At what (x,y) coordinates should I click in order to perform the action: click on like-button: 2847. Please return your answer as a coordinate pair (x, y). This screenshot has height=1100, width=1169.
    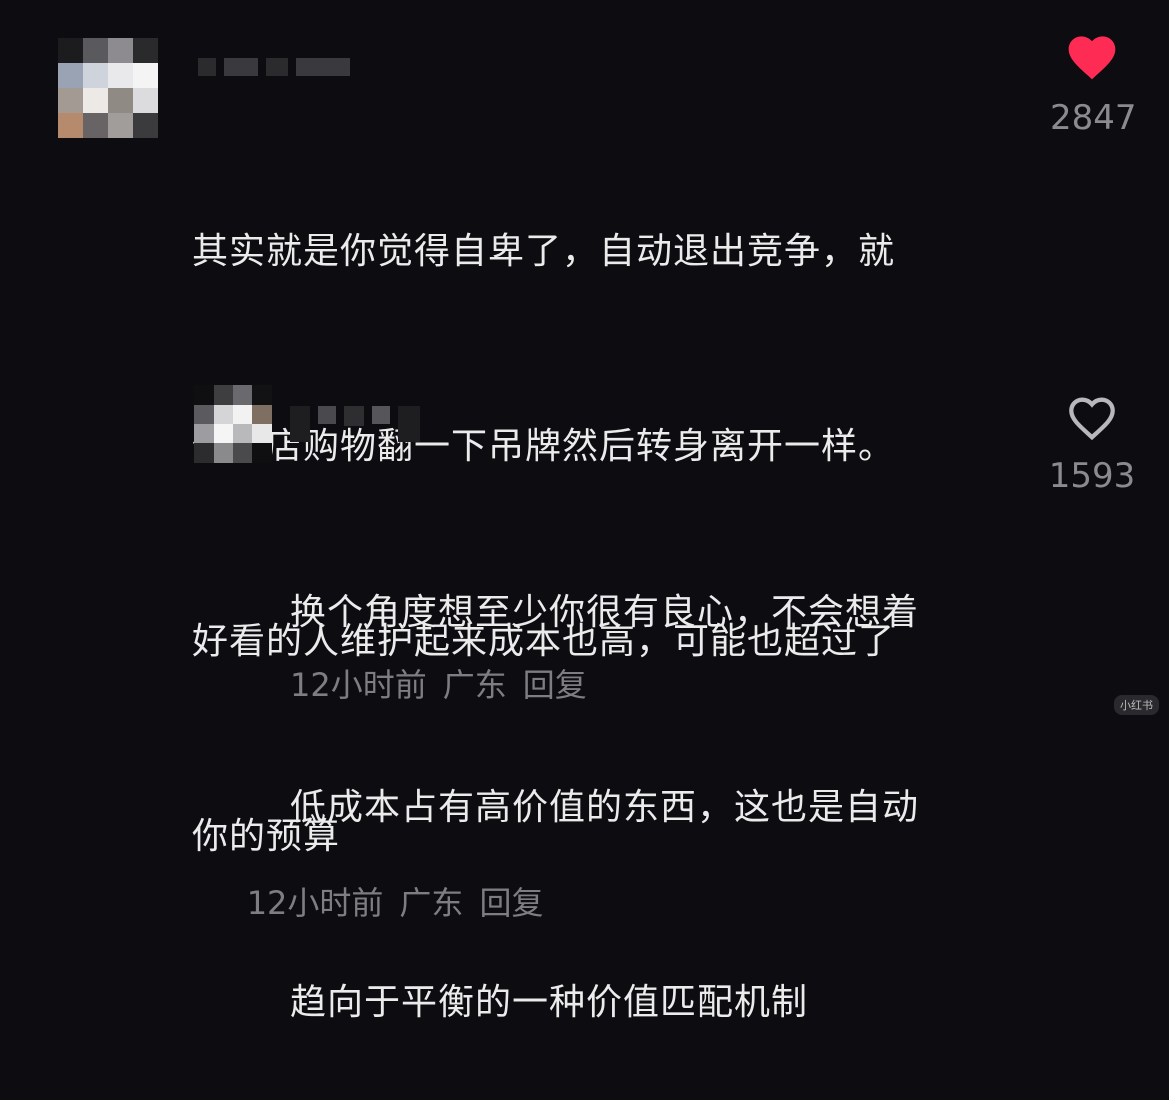
    Looking at the image, I should click on (1093, 84).